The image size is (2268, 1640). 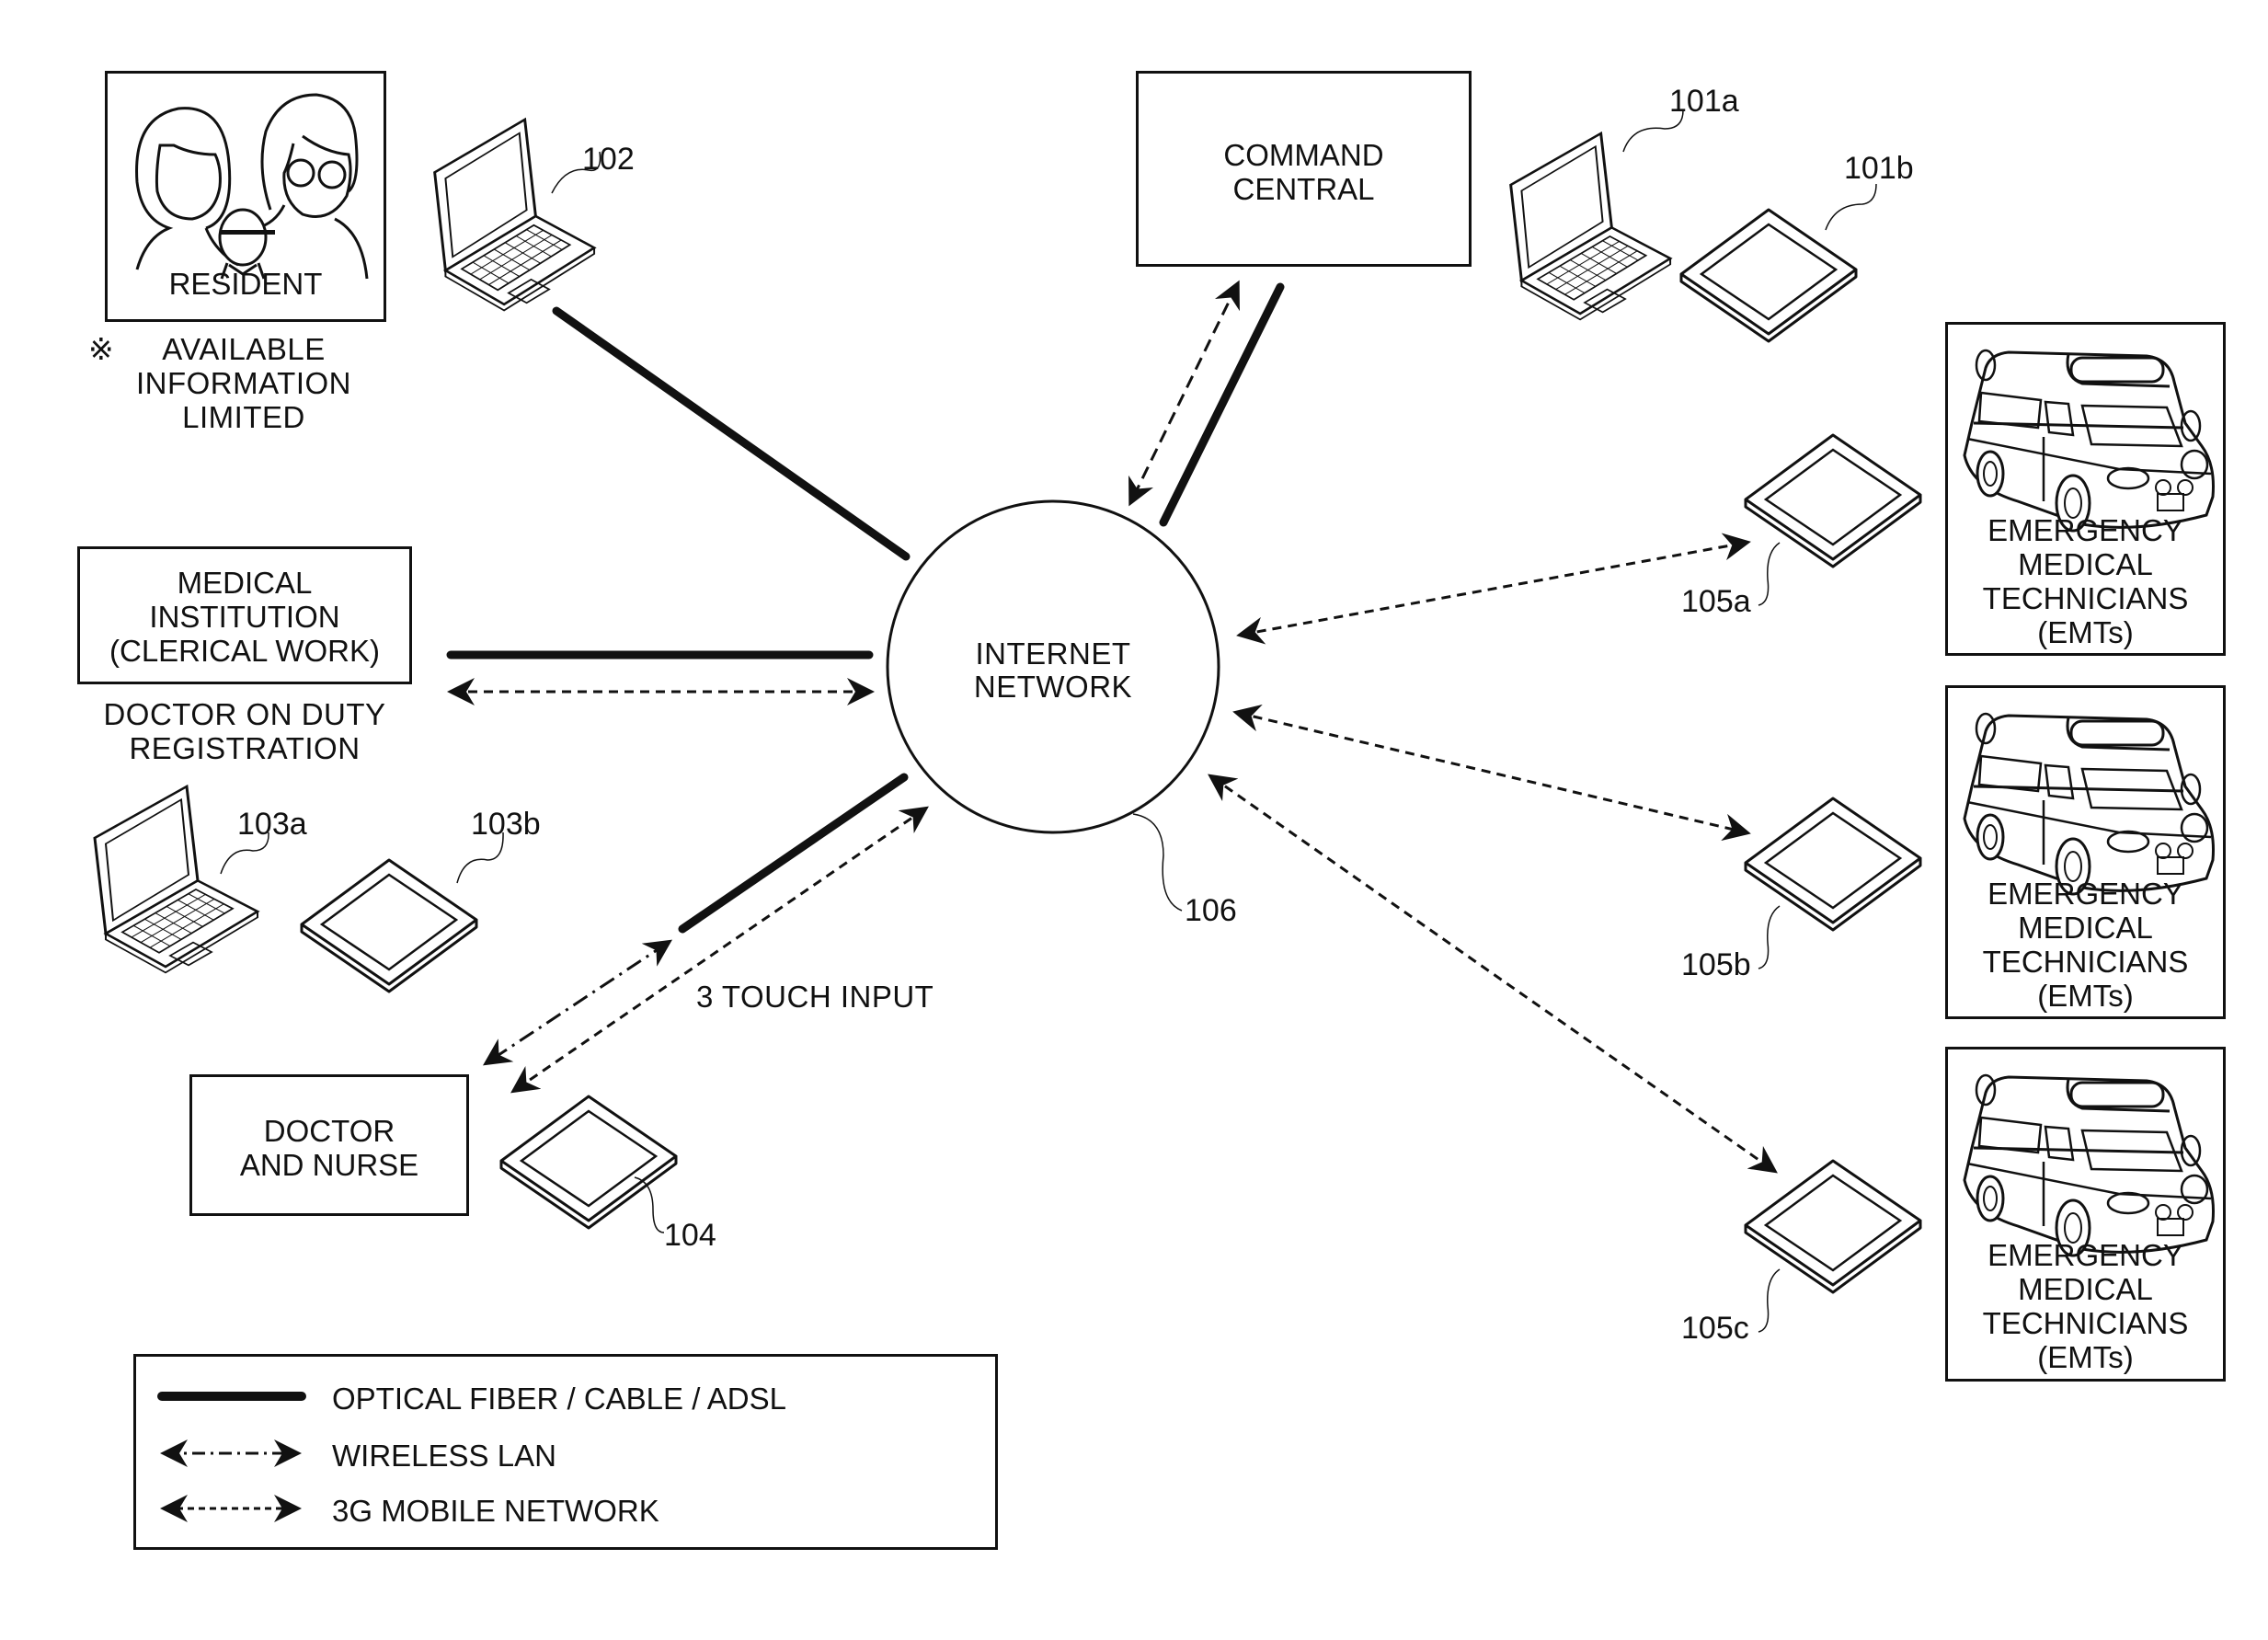 I want to click on fiber-line-resident, so click(x=731, y=433).